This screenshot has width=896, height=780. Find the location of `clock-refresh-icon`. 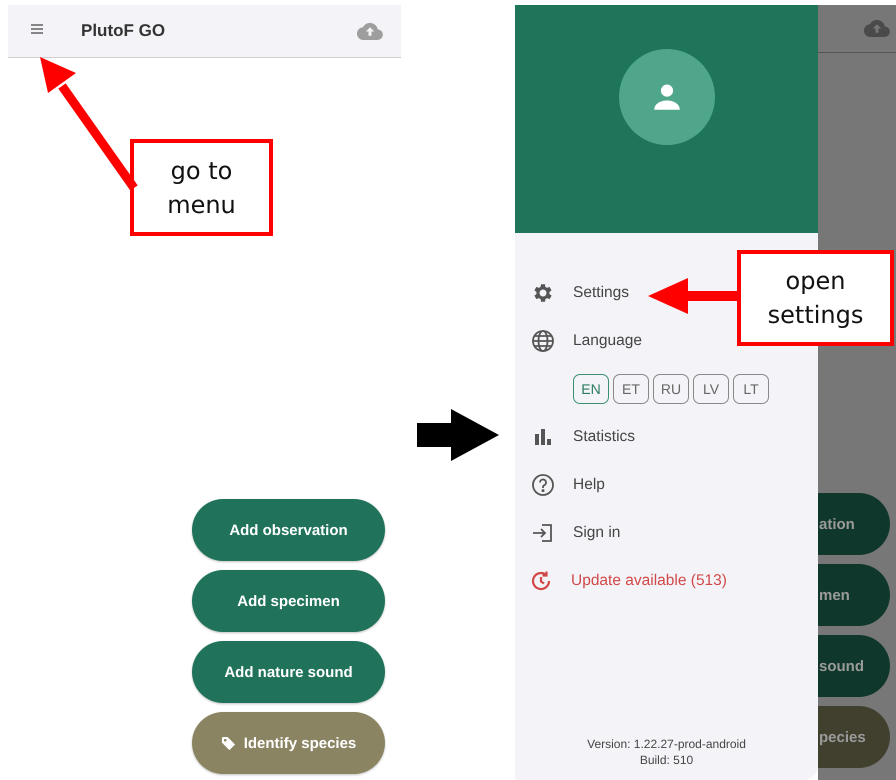

clock-refresh-icon is located at coordinates (541, 581).